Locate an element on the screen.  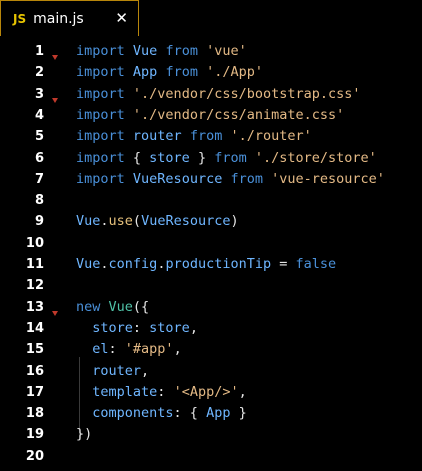
code-line: 11 Vue.config.productionTip = false is located at coordinates (211, 264).